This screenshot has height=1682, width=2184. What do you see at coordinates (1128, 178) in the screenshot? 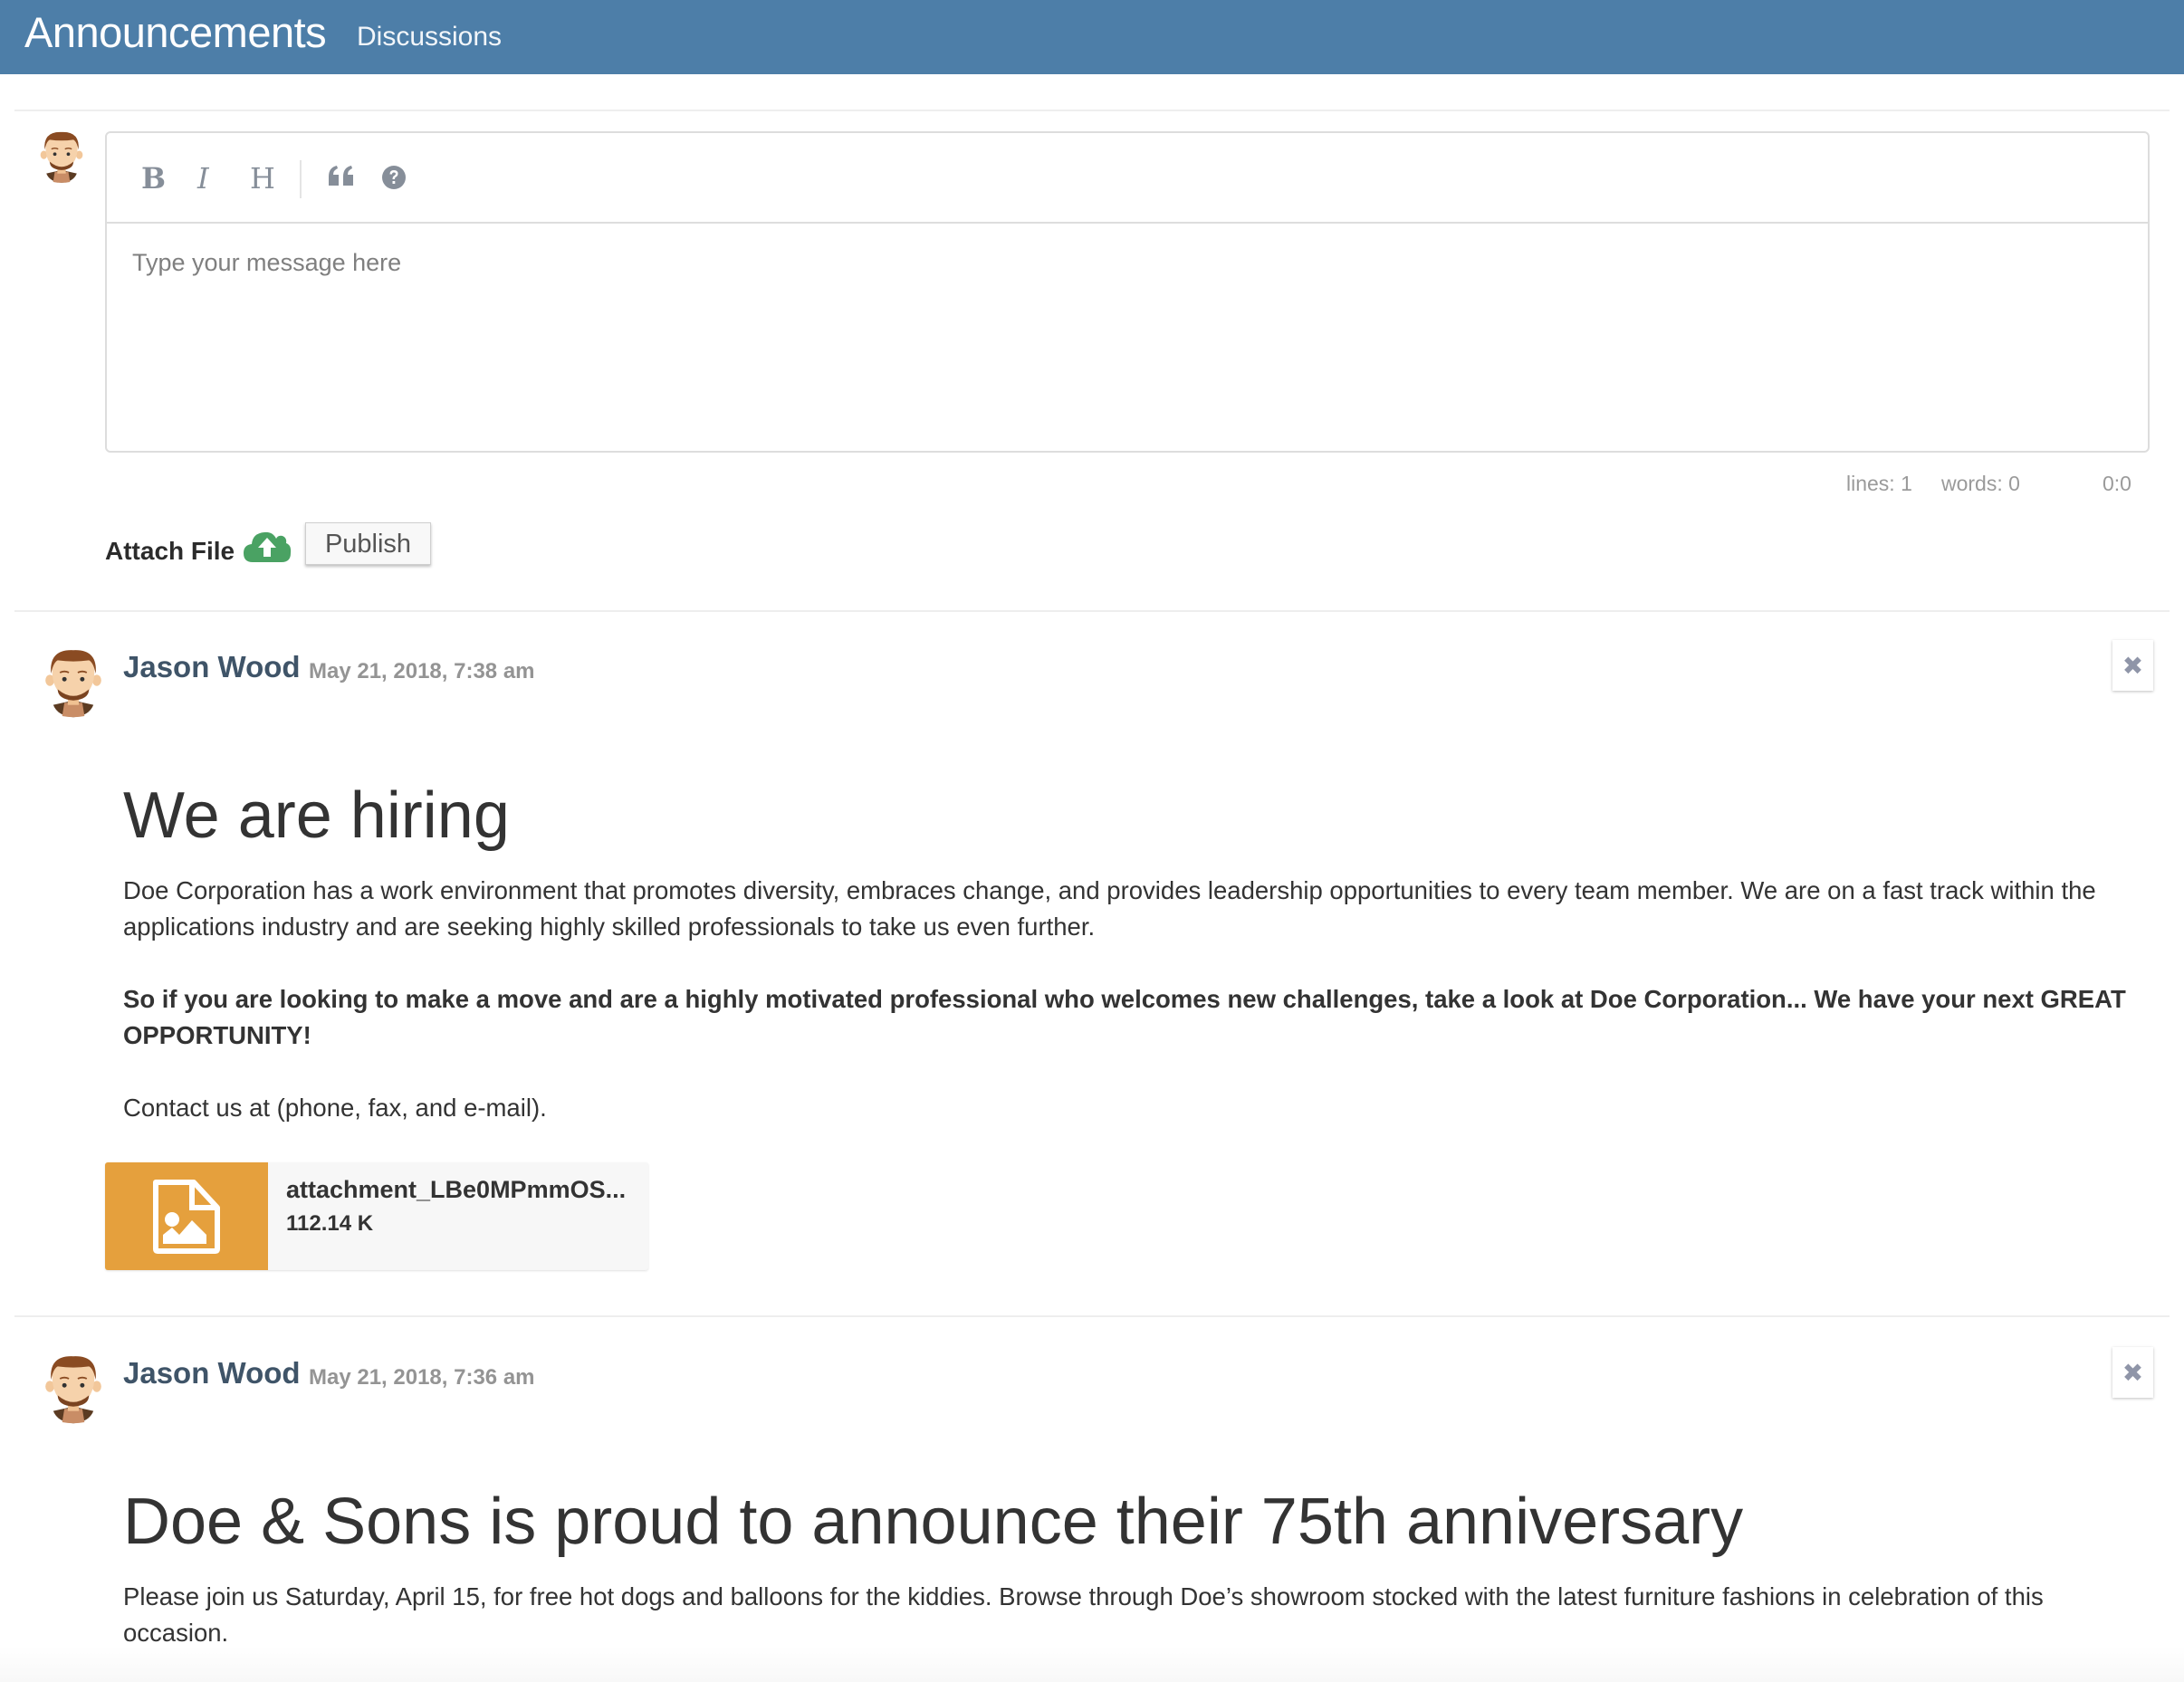
I see `editor-toolbar: B I H` at bounding box center [1128, 178].